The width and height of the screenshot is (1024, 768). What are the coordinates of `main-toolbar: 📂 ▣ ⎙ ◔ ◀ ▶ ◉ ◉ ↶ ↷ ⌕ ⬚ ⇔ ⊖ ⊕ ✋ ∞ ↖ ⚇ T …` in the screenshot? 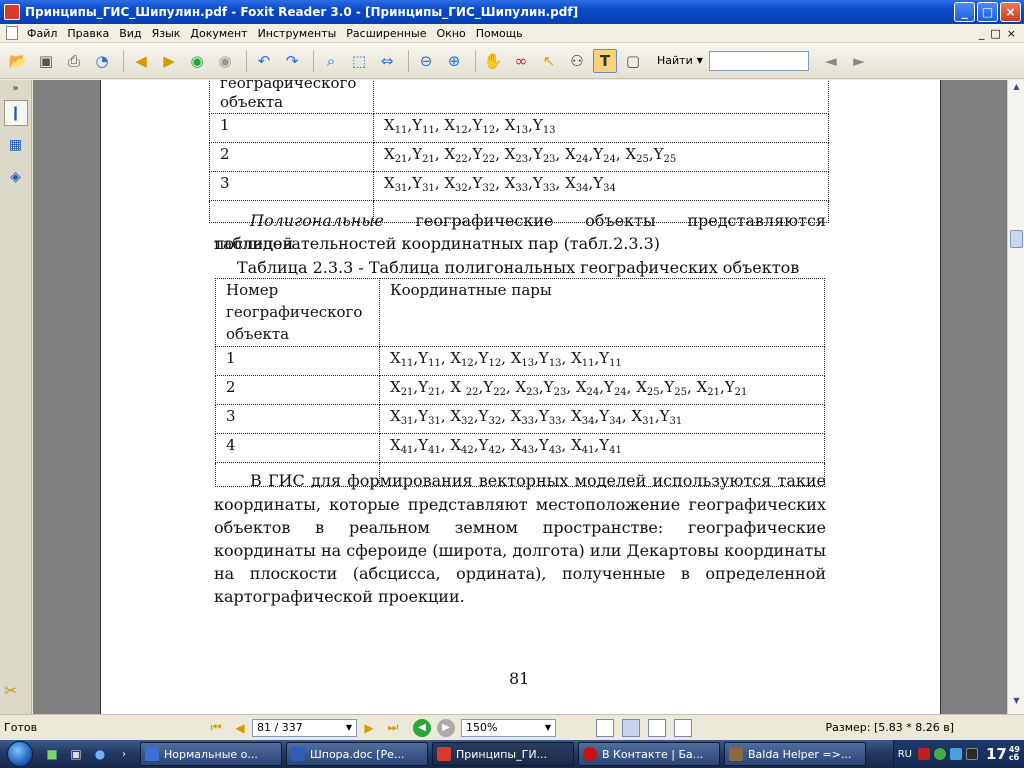 It's located at (512, 61).